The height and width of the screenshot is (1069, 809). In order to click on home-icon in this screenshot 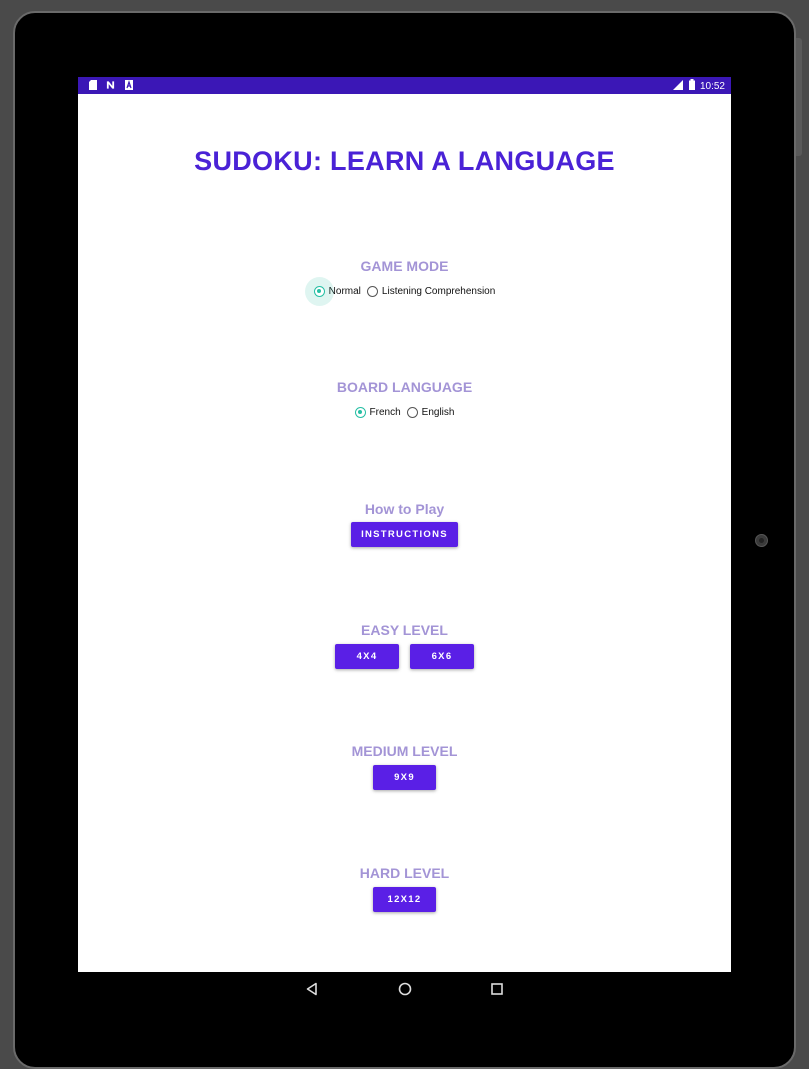, I will do `click(405, 989)`.